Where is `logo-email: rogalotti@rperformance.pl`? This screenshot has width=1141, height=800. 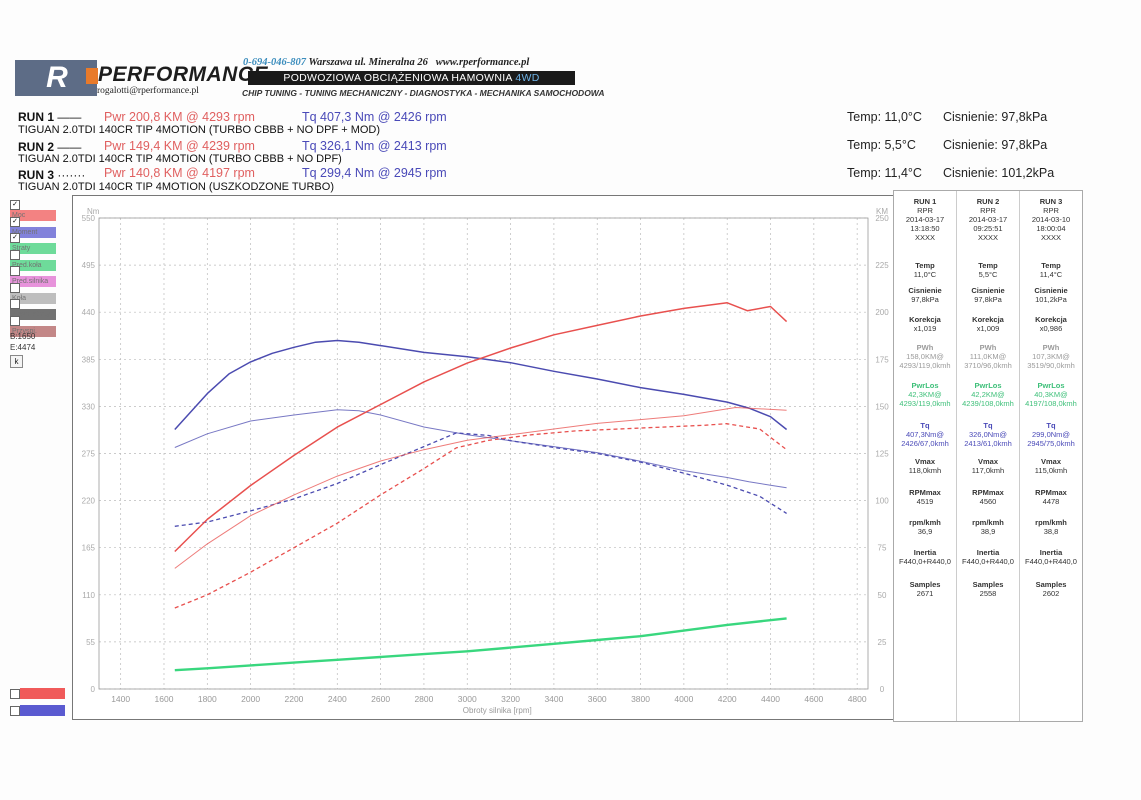 logo-email: rogalotti@rperformance.pl is located at coordinates (148, 91).